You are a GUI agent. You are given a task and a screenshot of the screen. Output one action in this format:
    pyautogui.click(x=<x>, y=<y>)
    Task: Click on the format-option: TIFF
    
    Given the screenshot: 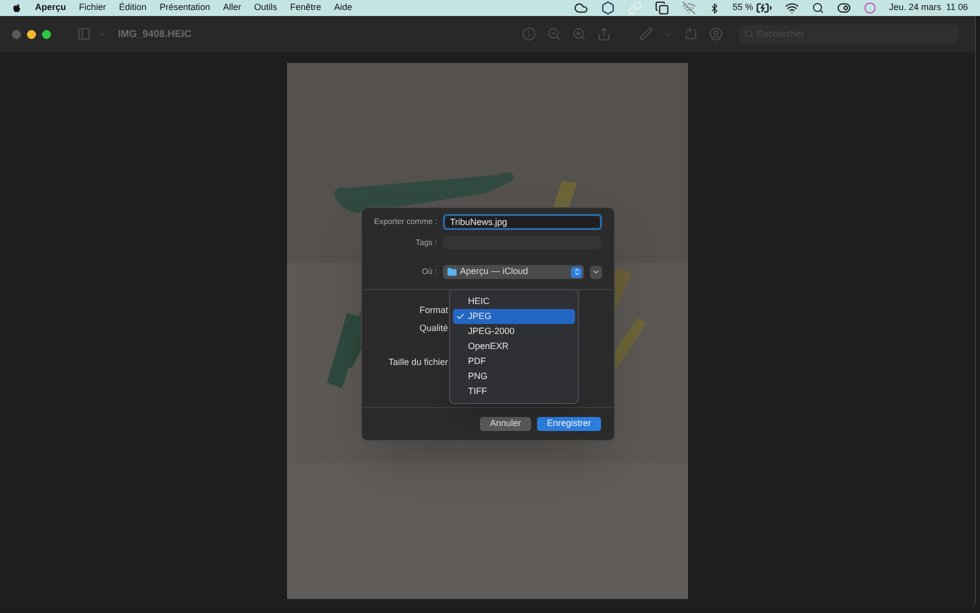 What is the action you would take?
    pyautogui.click(x=514, y=391)
    